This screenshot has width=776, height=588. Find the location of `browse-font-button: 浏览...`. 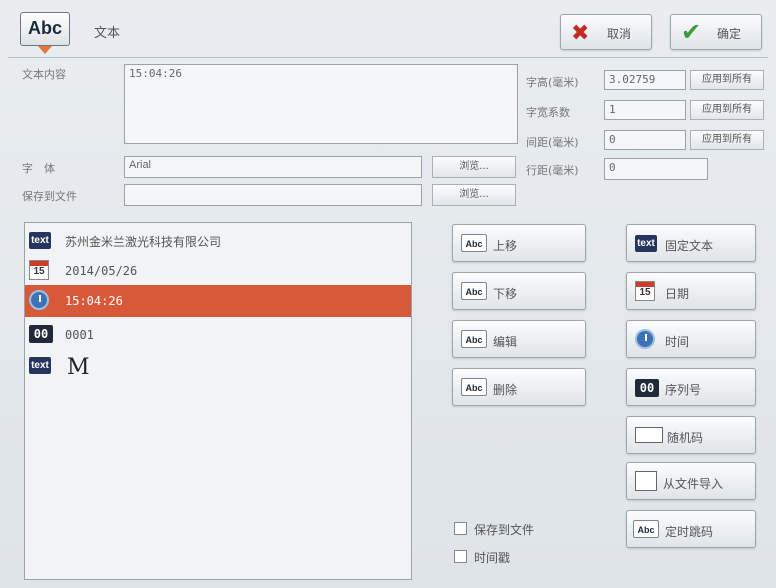

browse-font-button: 浏览... is located at coordinates (474, 167).